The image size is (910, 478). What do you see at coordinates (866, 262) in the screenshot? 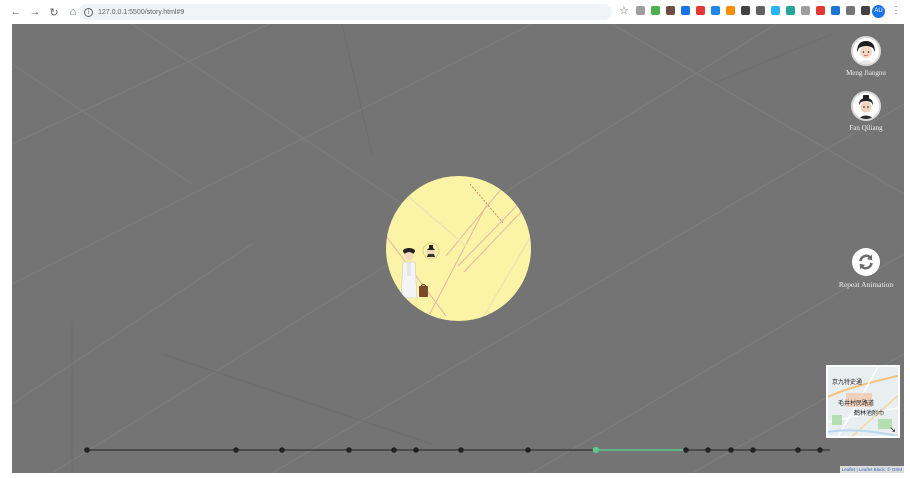
I see `refresh-icon` at bounding box center [866, 262].